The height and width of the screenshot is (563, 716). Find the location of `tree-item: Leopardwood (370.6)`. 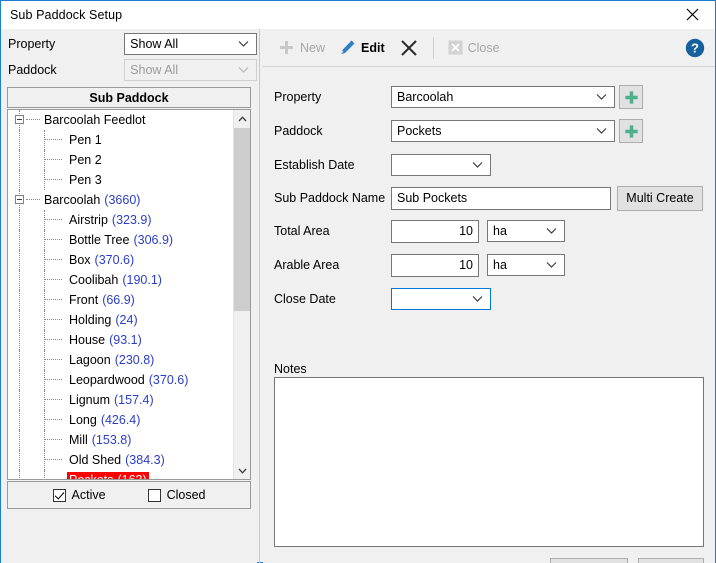

tree-item: Leopardwood (370.6) is located at coordinates (121, 380).